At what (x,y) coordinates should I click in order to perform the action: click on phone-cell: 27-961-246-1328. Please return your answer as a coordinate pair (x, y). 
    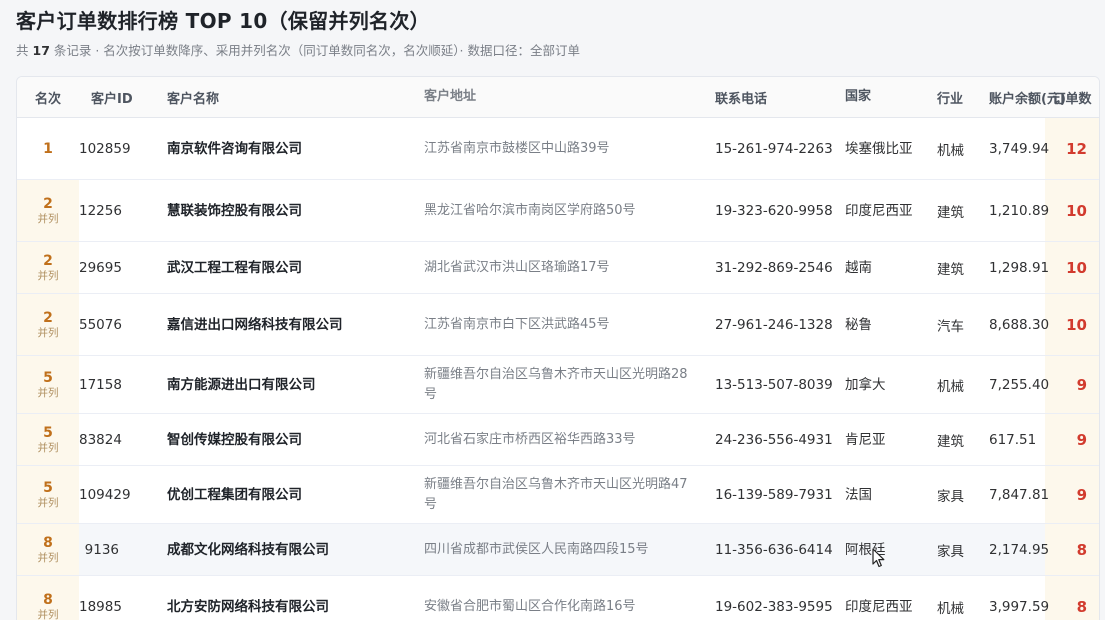
    Looking at the image, I should click on (775, 324).